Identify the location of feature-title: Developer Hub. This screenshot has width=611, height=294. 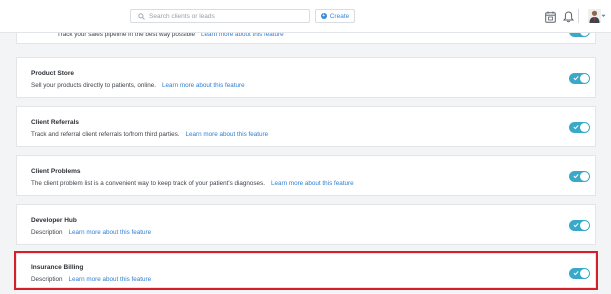
(54, 220).